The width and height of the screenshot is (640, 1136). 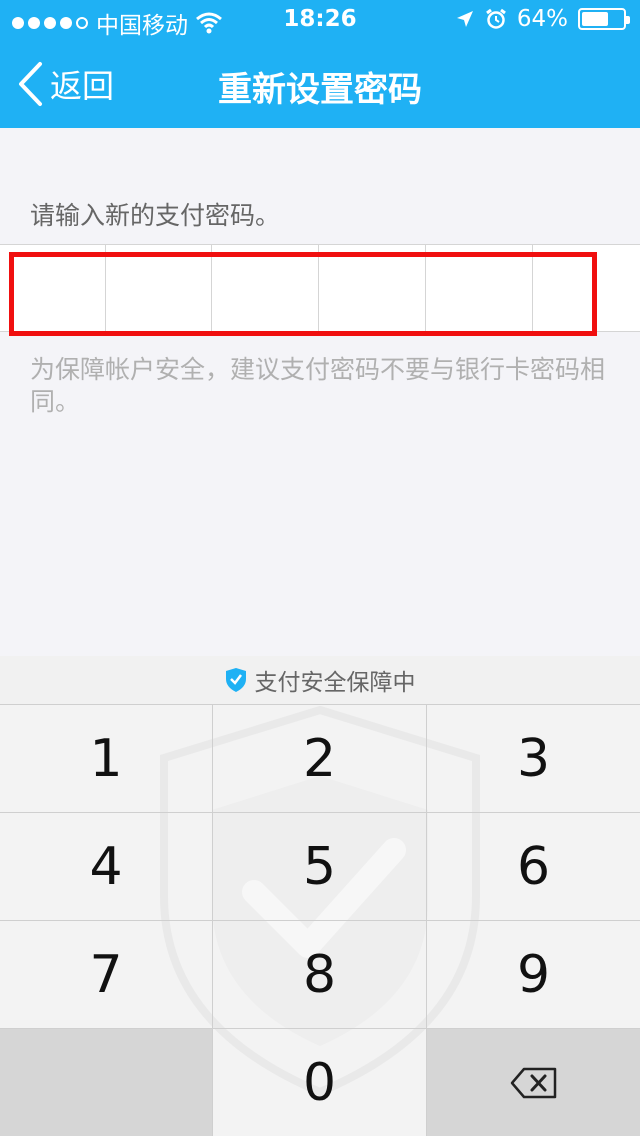 What do you see at coordinates (106, 1082) in the screenshot?
I see `key-empty` at bounding box center [106, 1082].